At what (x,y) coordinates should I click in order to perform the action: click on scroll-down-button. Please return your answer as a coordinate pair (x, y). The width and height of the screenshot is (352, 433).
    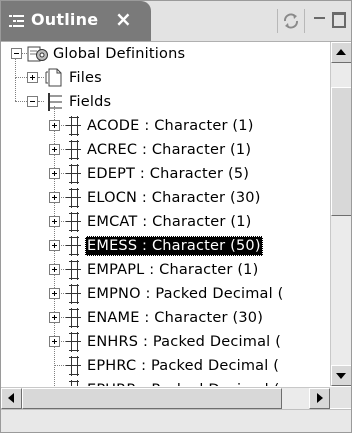
    Looking at the image, I should click on (341, 375).